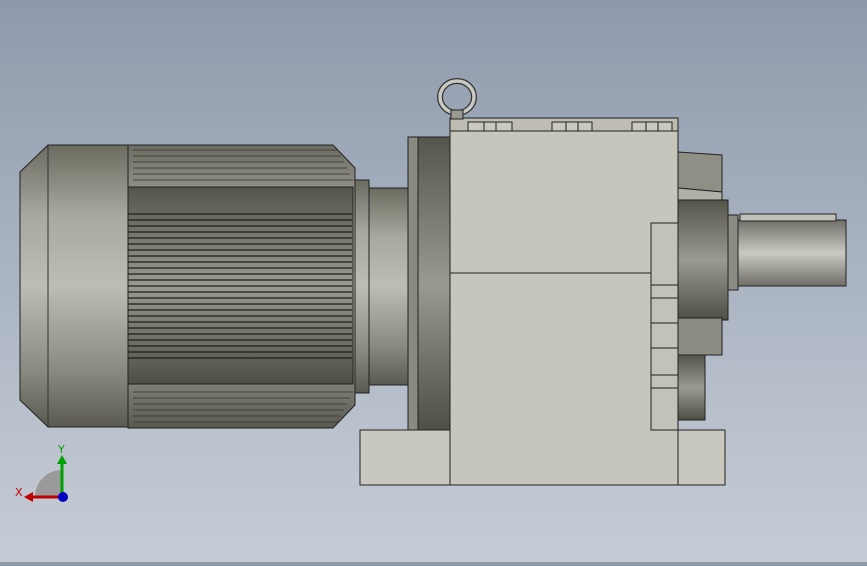  I want to click on y-axis-label: Y, so click(61, 449).